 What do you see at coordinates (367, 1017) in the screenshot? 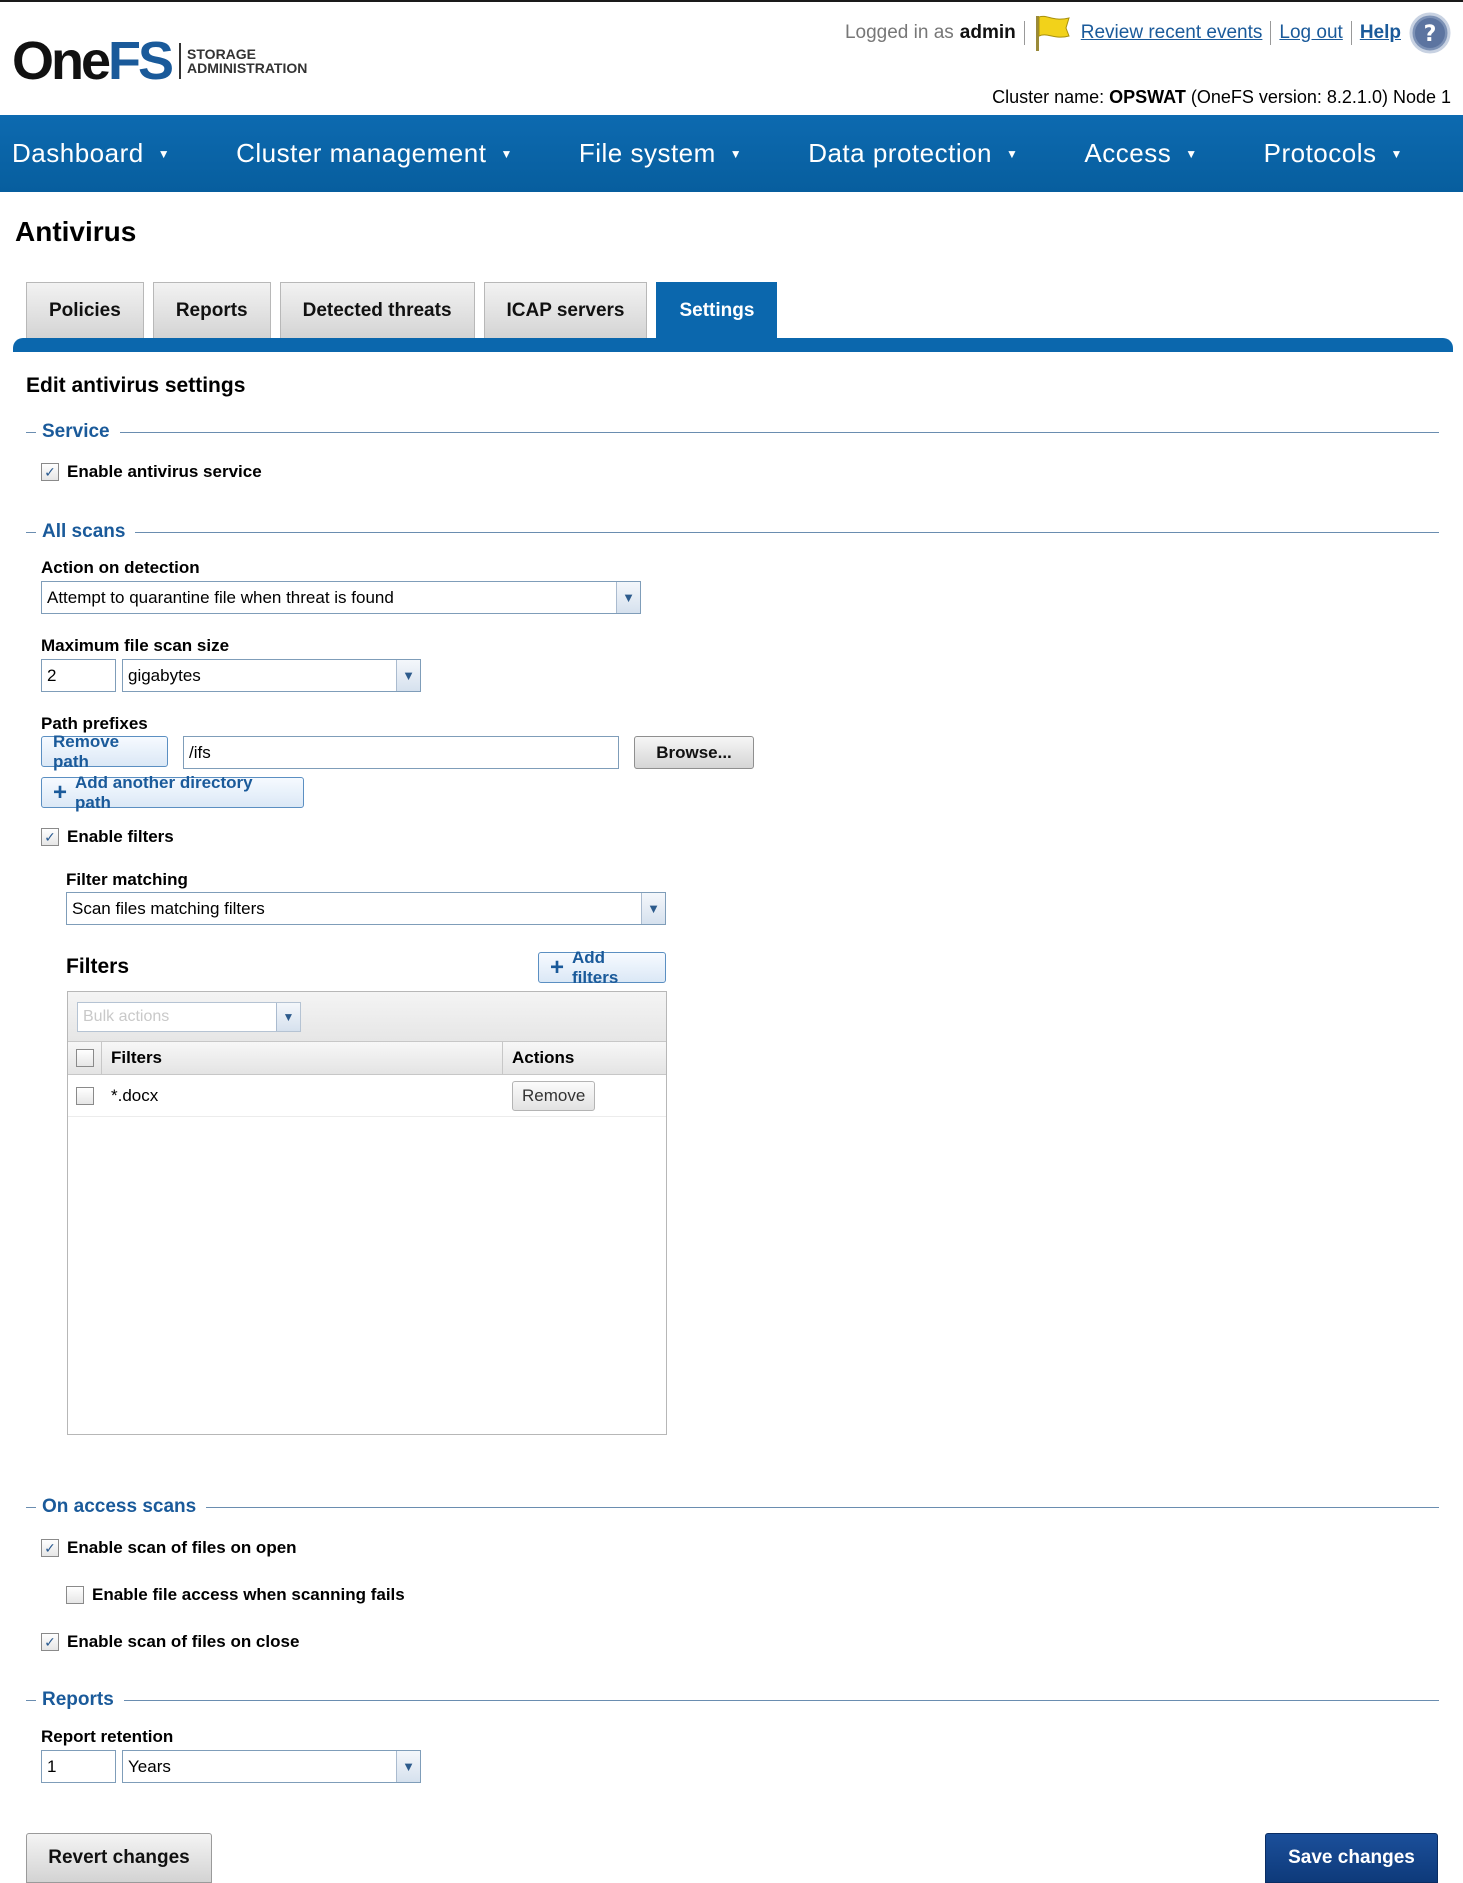
I see `filters-table-toolbar: Bulk actions ▼` at bounding box center [367, 1017].